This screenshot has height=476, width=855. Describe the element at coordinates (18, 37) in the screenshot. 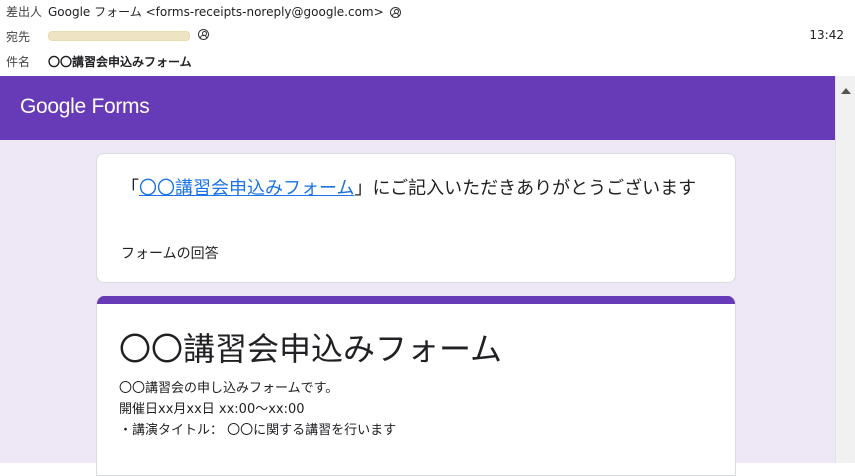

I see `to-label: 宛先` at that location.